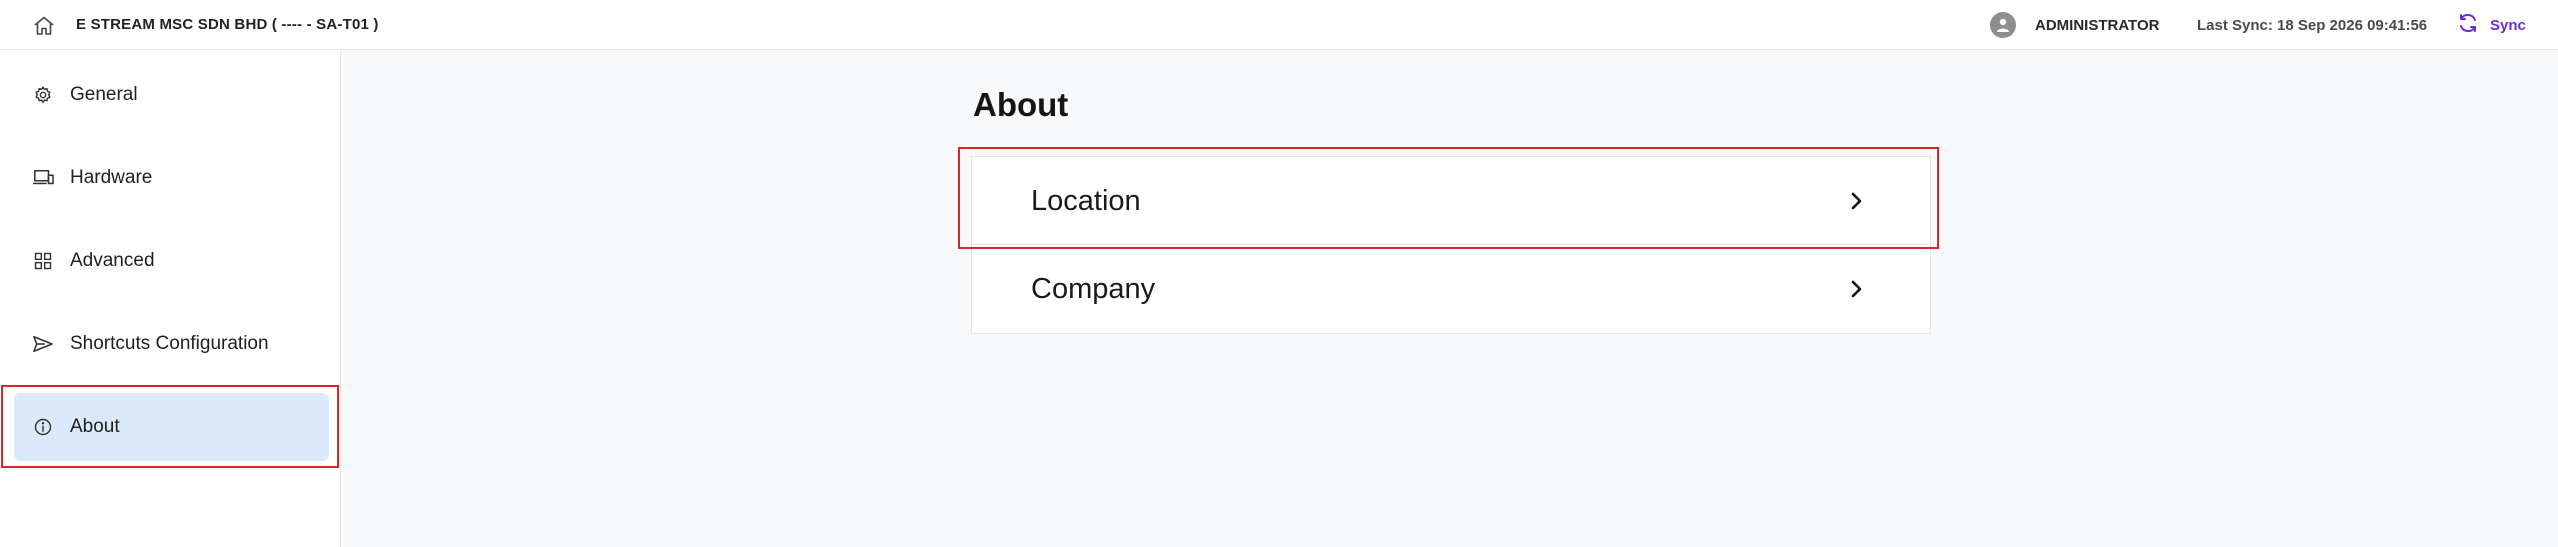  Describe the element at coordinates (1451, 201) in the screenshot. I see `card-location: Location` at that location.